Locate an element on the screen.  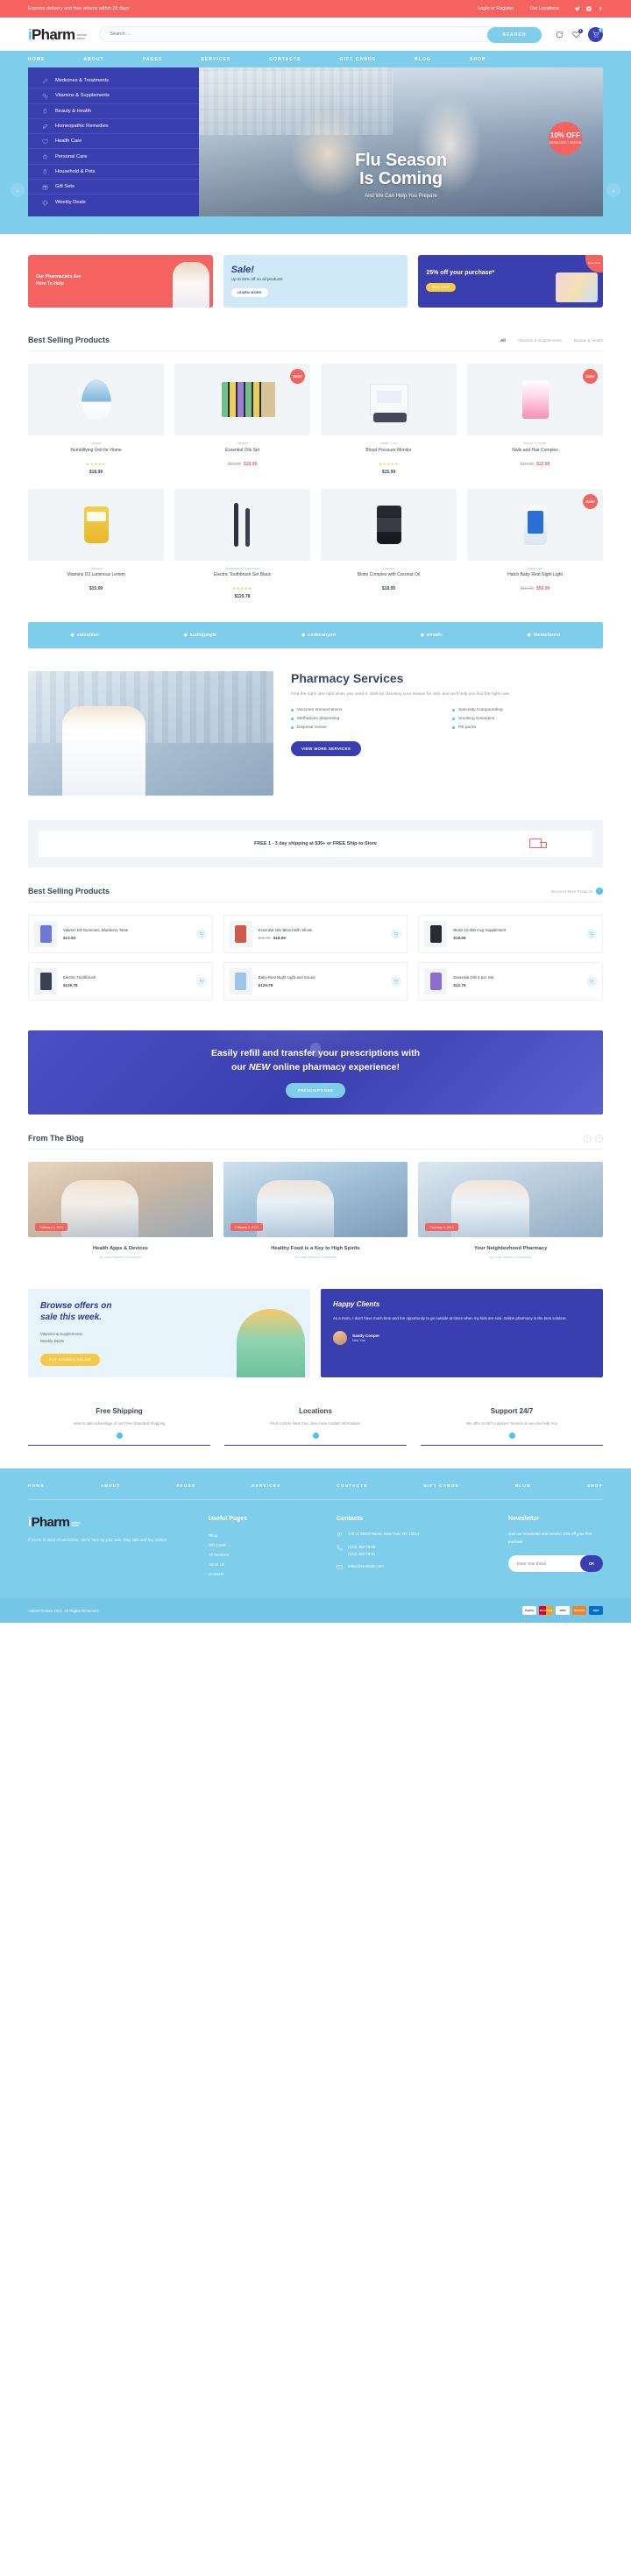
footer-link-contacts: Contacts is located at coordinates (266, 1574).